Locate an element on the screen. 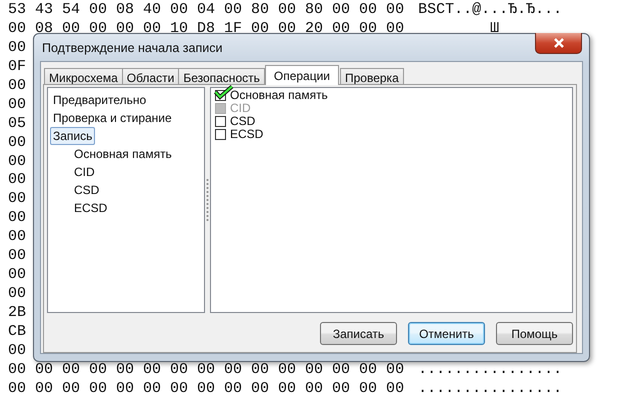 This screenshot has width=622, height=402. tab: Микросхема is located at coordinates (83, 76).